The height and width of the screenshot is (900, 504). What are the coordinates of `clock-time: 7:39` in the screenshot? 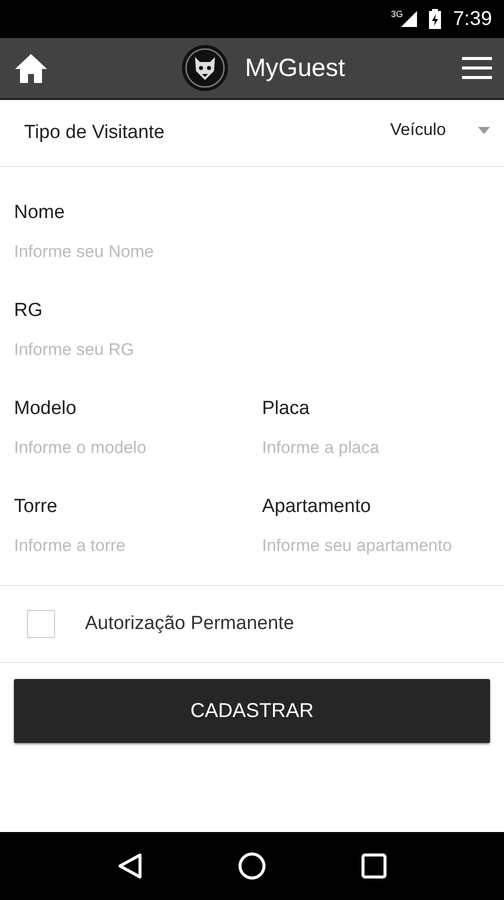 It's located at (472, 19).